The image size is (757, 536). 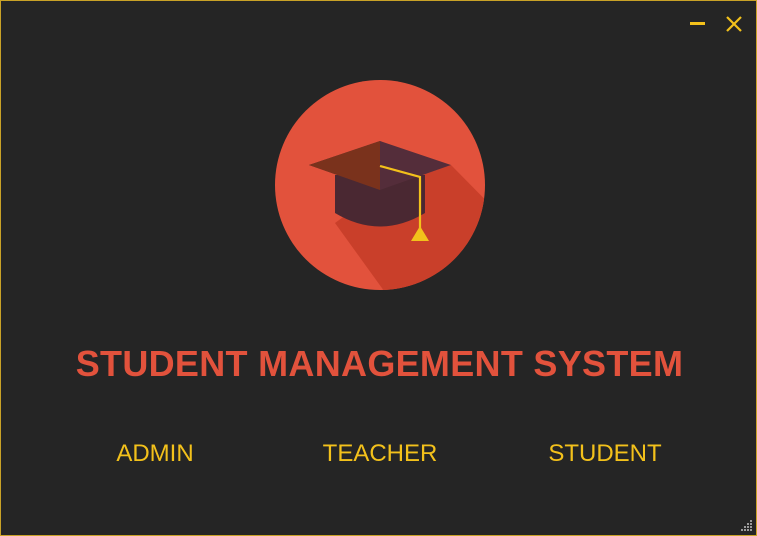 I want to click on minimize-button, so click(x=698, y=24).